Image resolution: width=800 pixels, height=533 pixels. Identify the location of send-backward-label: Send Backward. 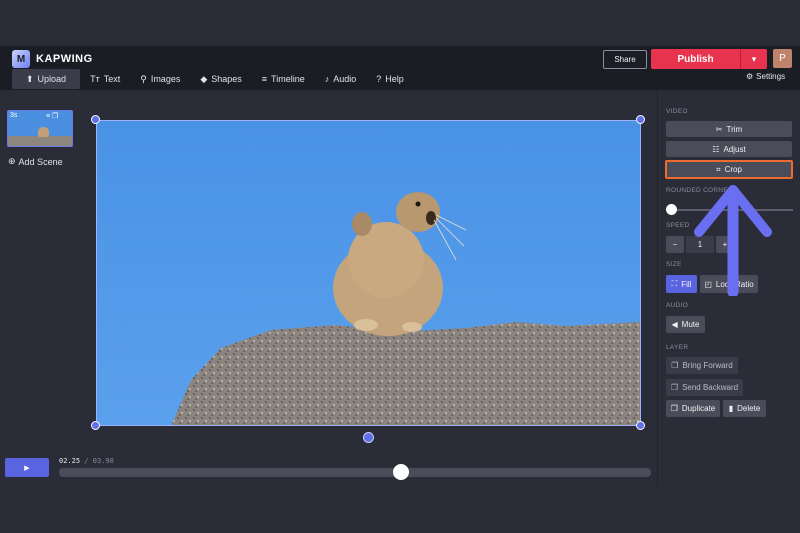
(710, 387).